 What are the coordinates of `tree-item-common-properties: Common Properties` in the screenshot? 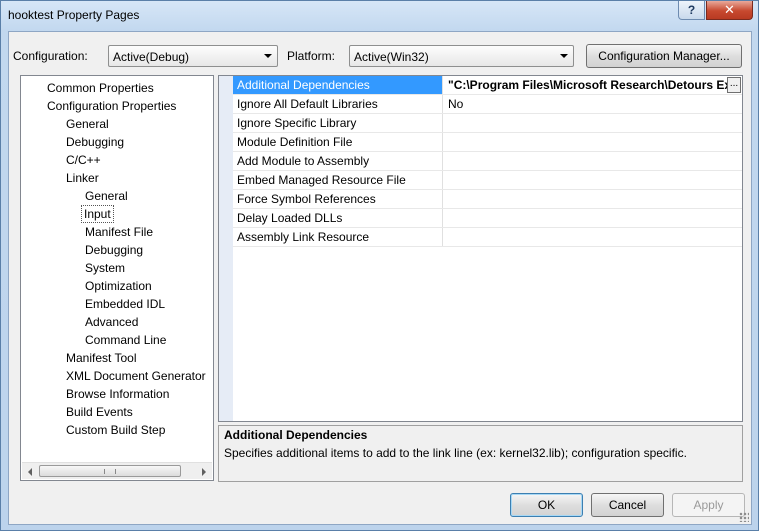 It's located at (100, 88).